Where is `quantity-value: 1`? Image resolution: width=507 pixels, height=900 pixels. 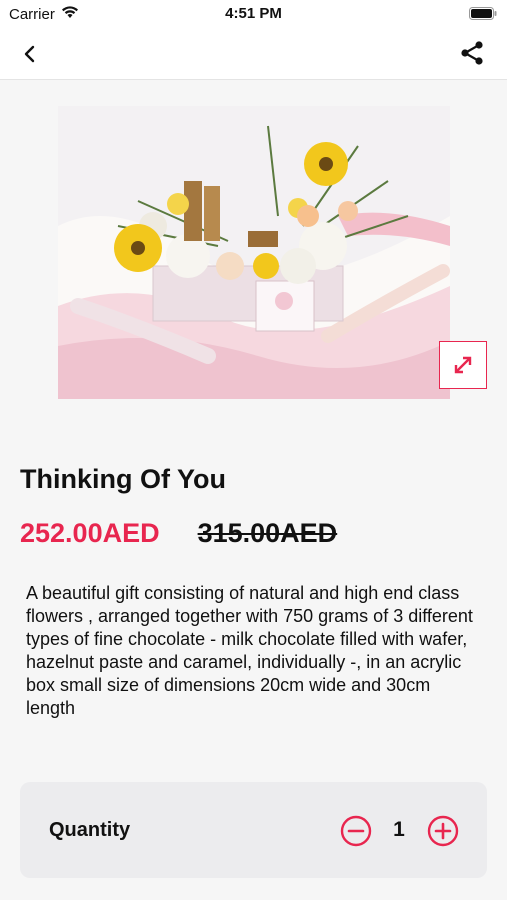 quantity-value: 1 is located at coordinates (399, 829).